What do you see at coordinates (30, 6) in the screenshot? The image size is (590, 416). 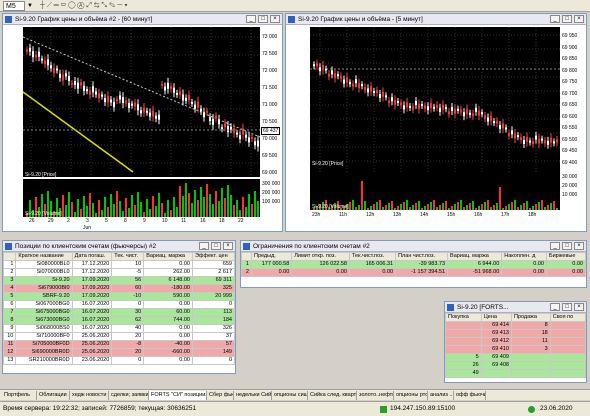 I see `chevron-down-icon: ▼` at bounding box center [30, 6].